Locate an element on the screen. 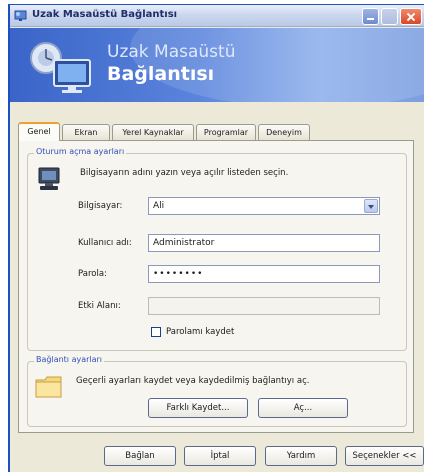 The height and width of the screenshot is (472, 424). computer-label: Bilgisayar: is located at coordinates (100, 206).